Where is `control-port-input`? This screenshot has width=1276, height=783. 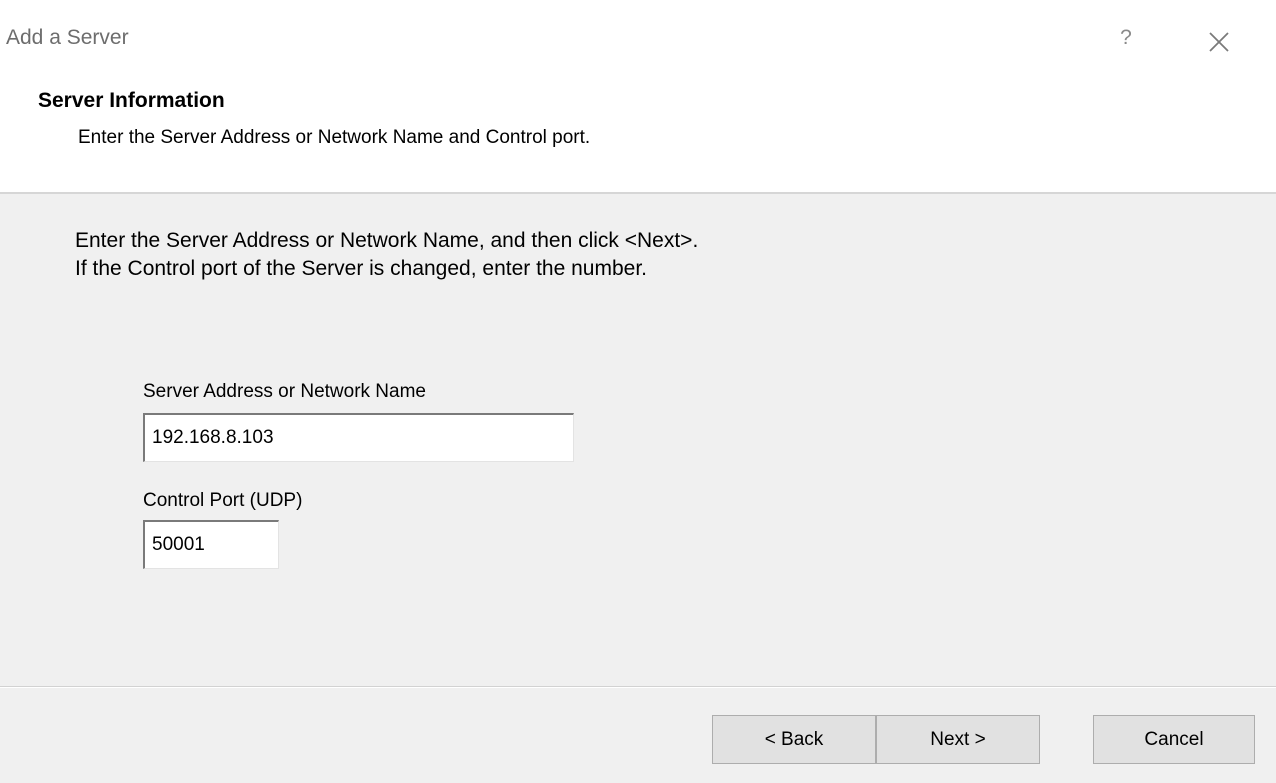
control-port-input is located at coordinates (211, 544).